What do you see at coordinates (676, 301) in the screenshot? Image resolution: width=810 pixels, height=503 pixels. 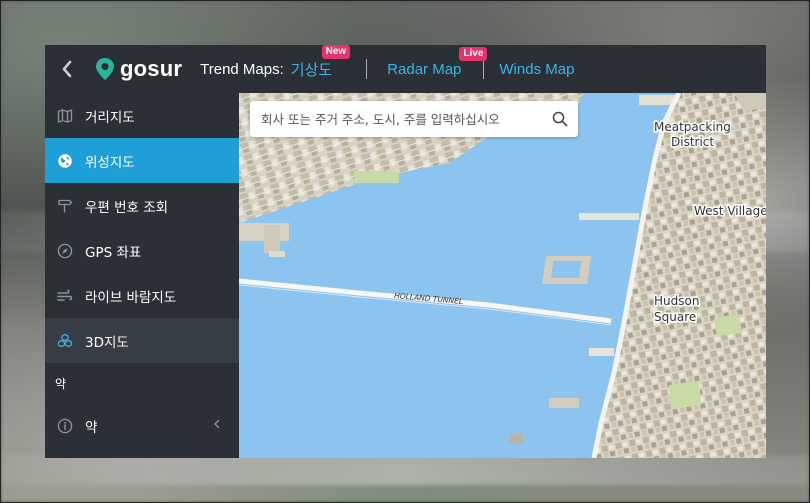 I see `map-label-hudson: Hudson` at bounding box center [676, 301].